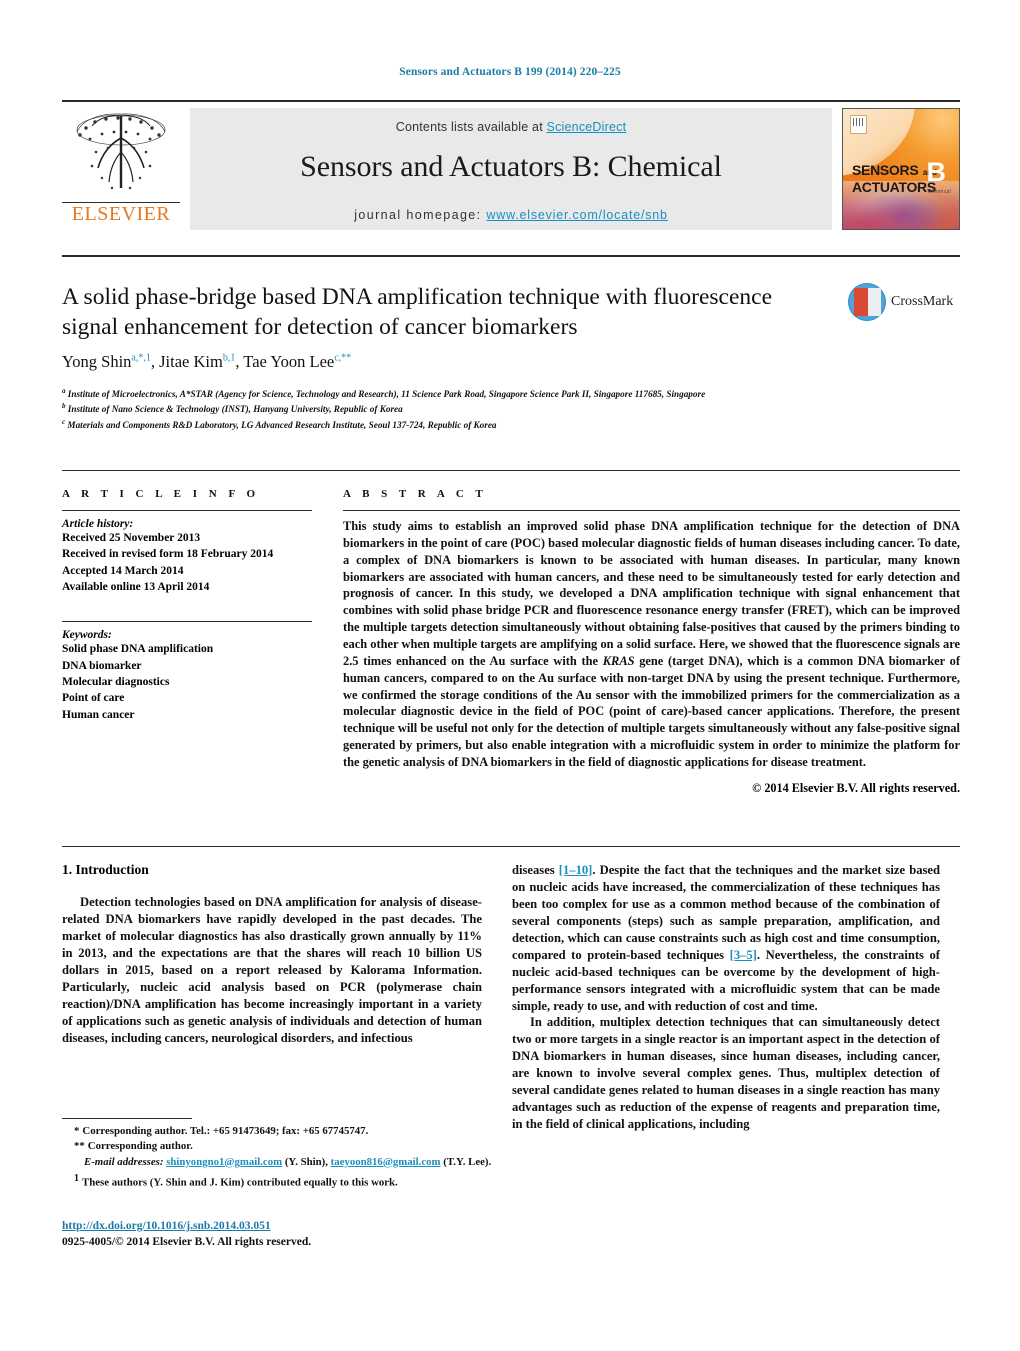 Image resolution: width=1020 pixels, height=1351 pixels. I want to click on author-name: Yong Shin, so click(97, 361).